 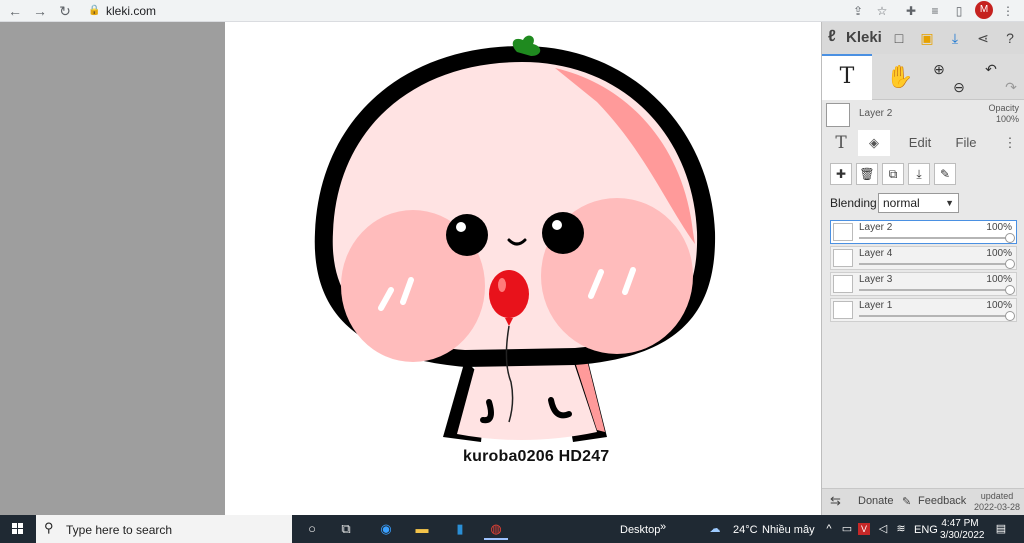 I want to click on panel-footer: ⇆ Donate ✎ Feedback updated 2022-03-28, so click(x=923, y=501).